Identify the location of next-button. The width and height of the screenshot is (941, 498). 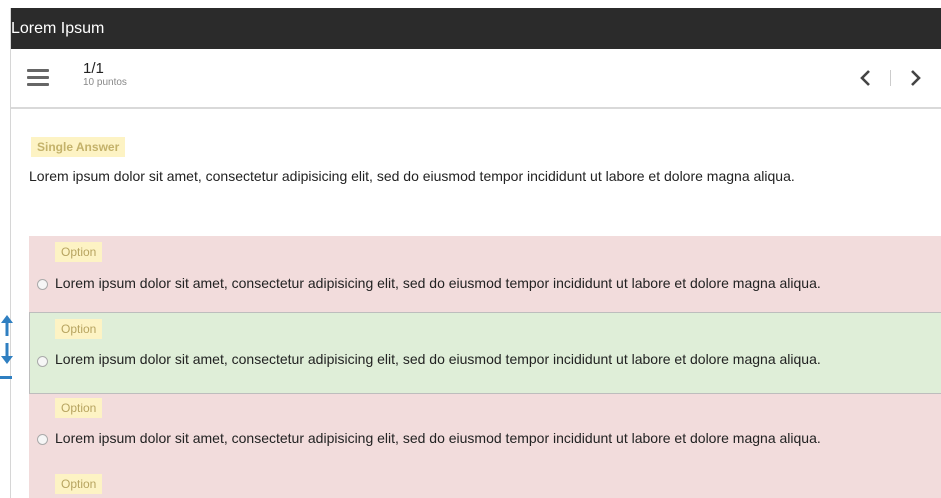
(916, 78).